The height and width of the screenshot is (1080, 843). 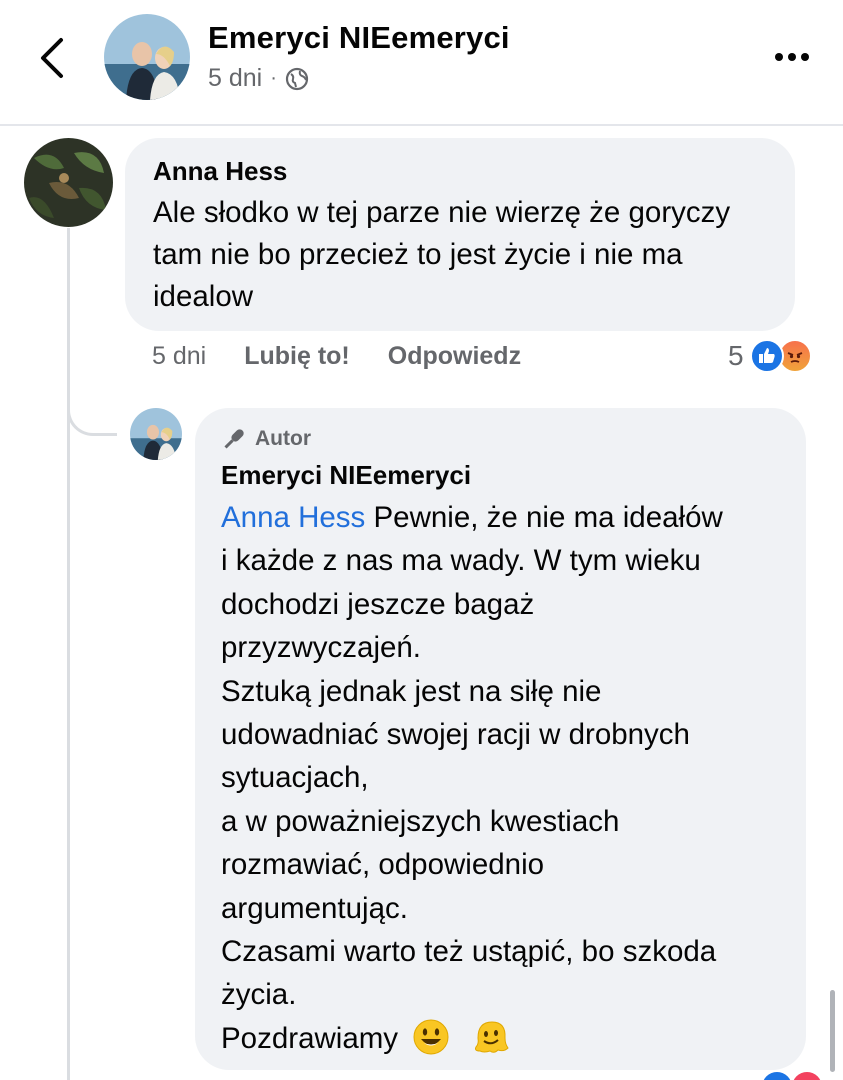 I want to click on reply-line: rozmawiać, odpowiednio, so click(x=383, y=865).